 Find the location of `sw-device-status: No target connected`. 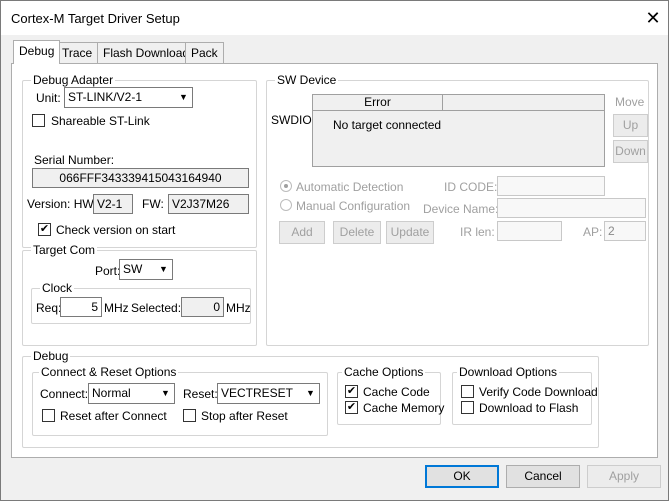

sw-device-status: No target connected is located at coordinates (387, 125).